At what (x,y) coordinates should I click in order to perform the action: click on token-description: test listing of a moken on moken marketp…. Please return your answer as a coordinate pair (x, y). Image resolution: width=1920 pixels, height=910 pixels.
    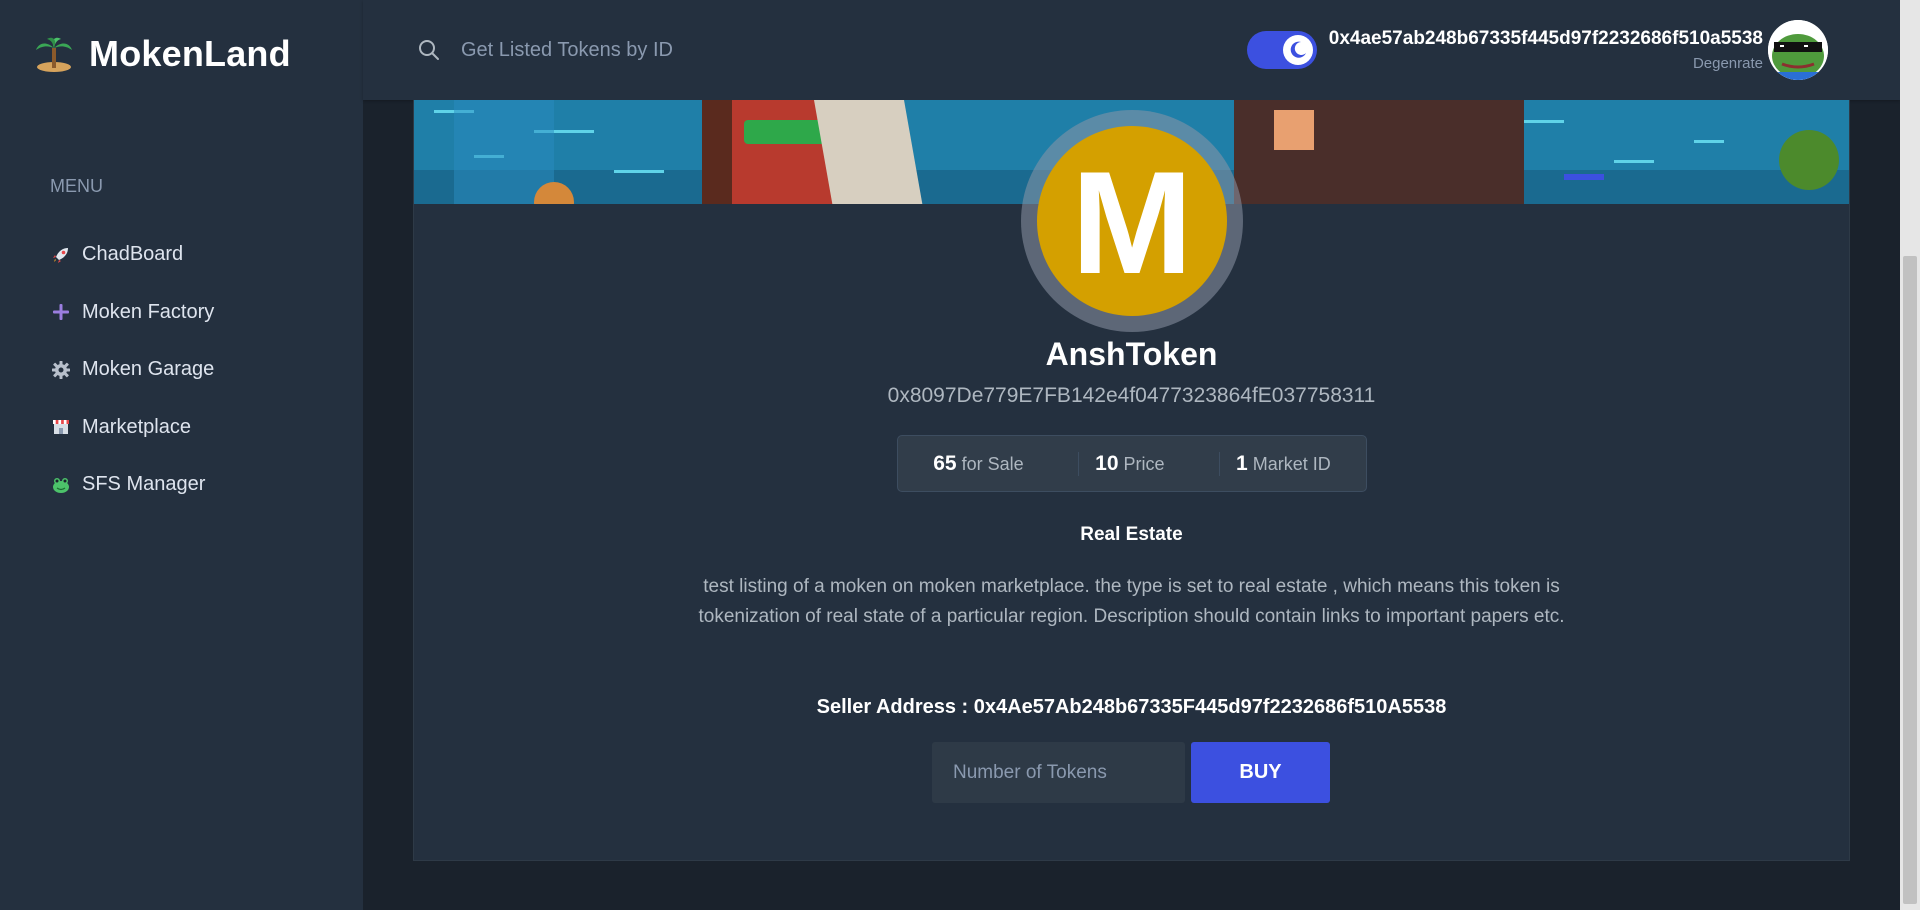
    Looking at the image, I should click on (1131, 601).